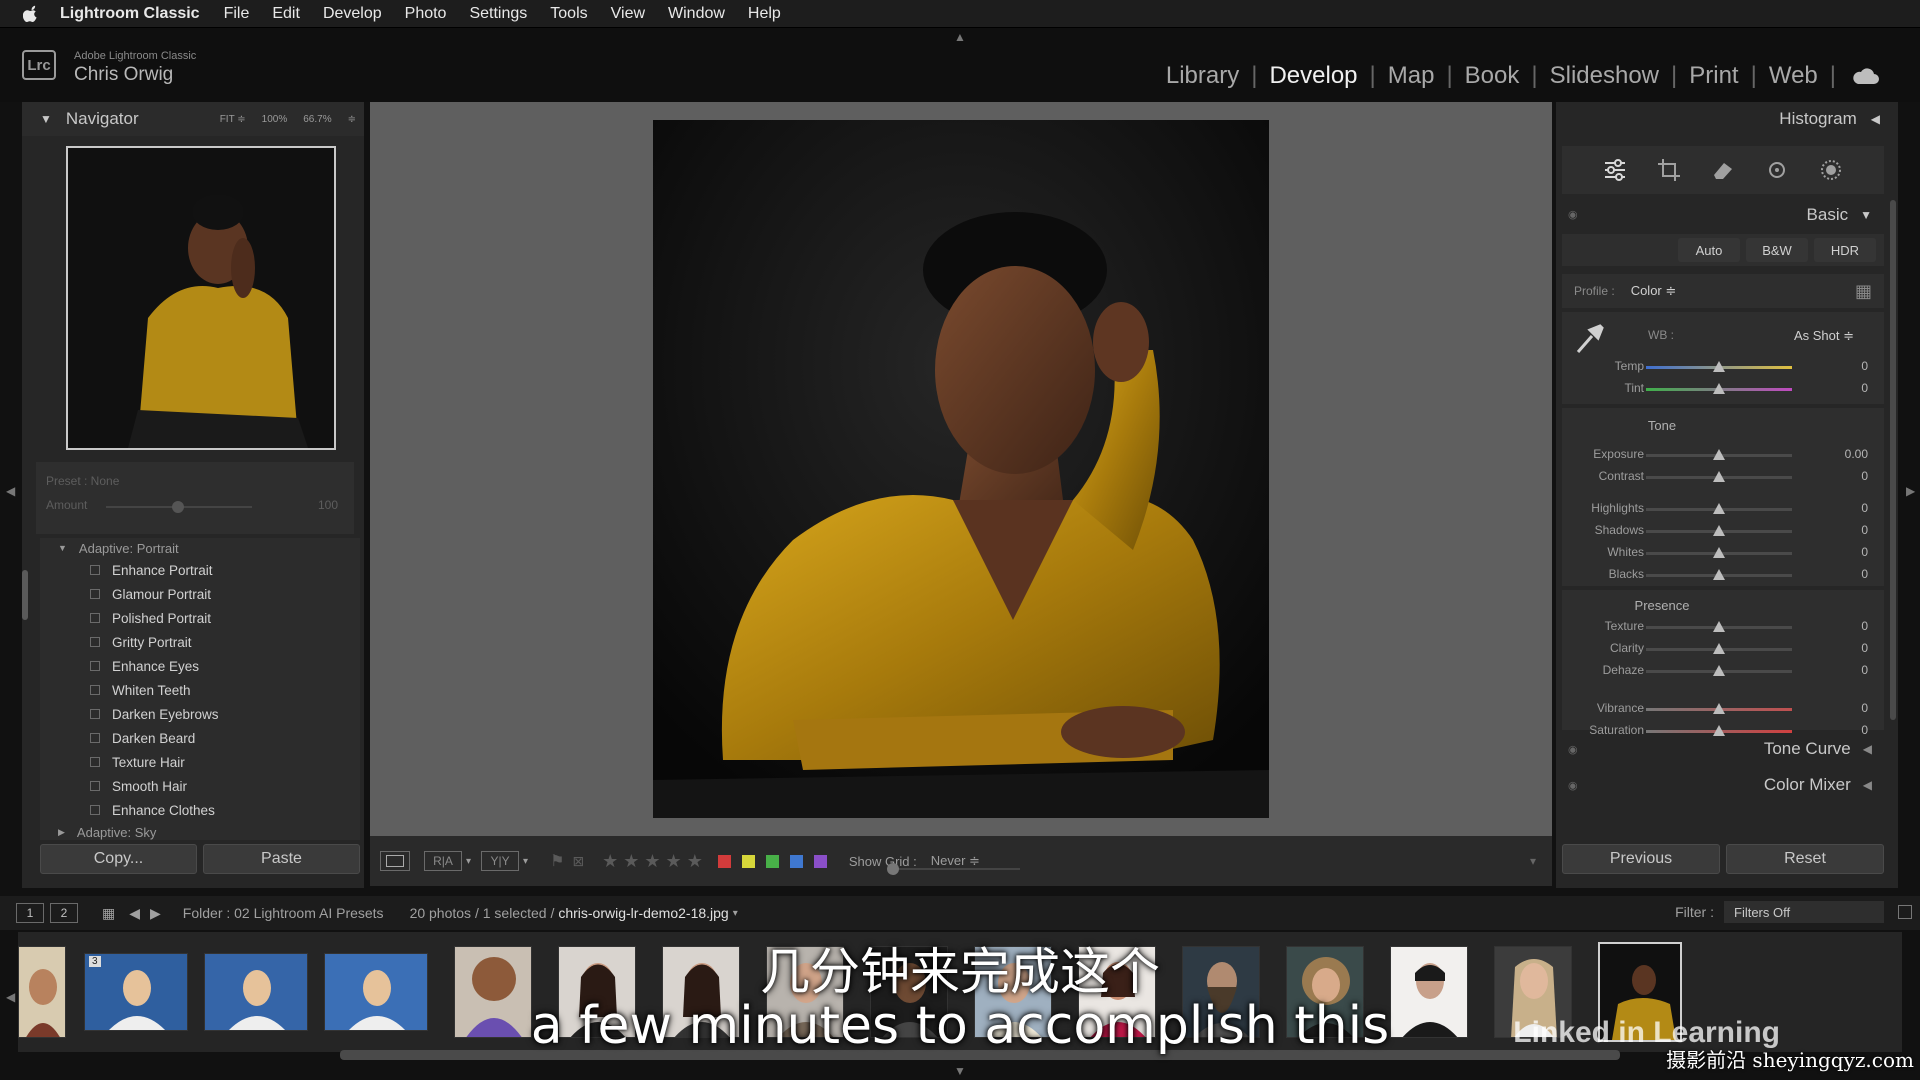  Describe the element at coordinates (498, 14) in the screenshot. I see `menu-settings: Settings` at that location.